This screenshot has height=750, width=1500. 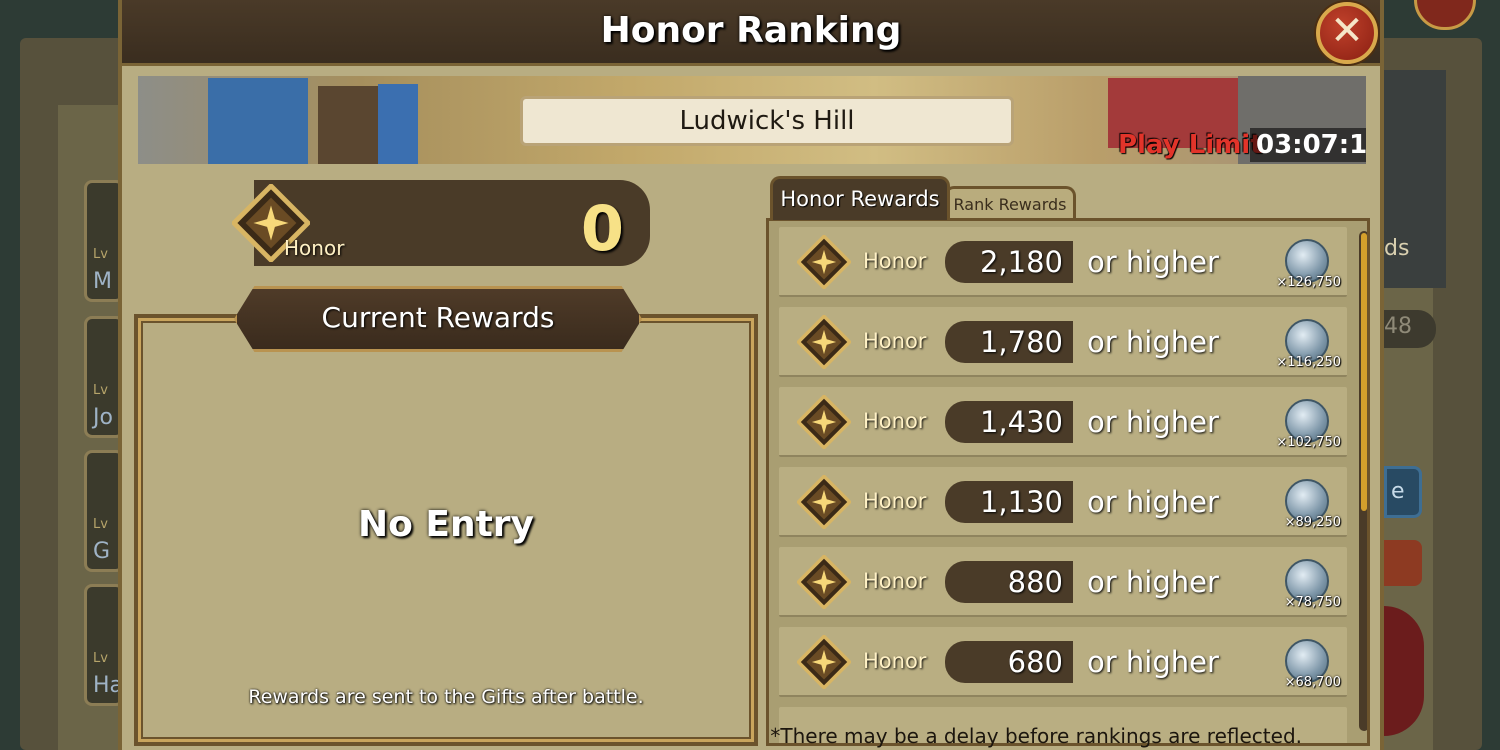 I want to click on current-rewards-title-text: Current Rewards, so click(x=438, y=317).